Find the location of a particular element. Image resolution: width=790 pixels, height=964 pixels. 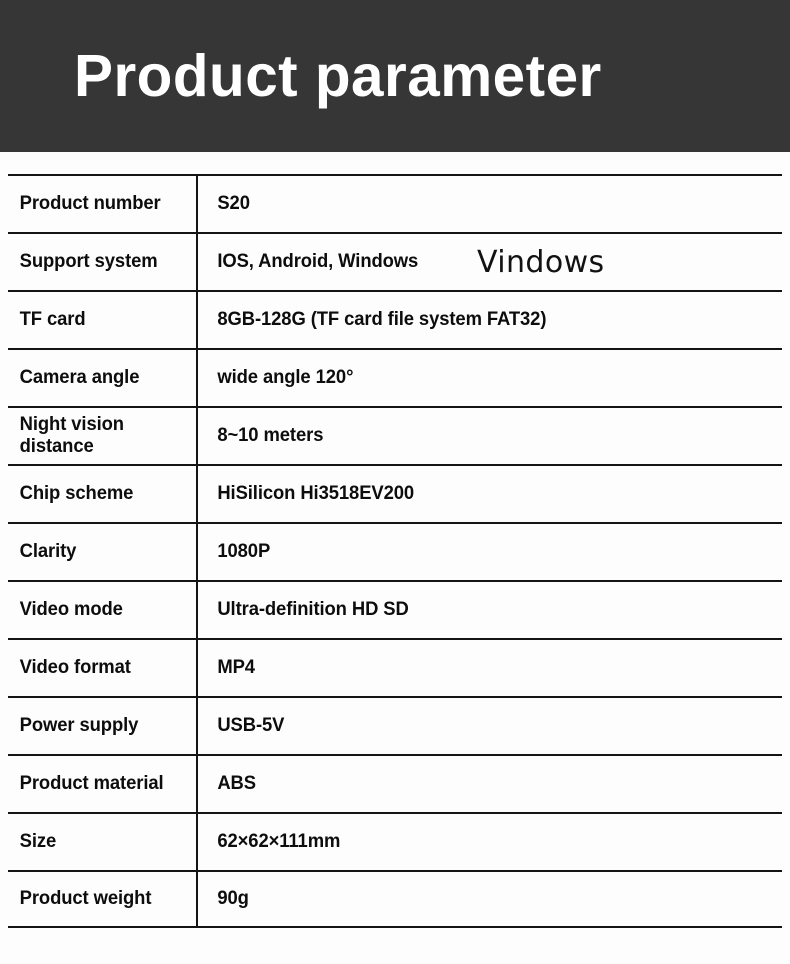

spec-value: Ultra-definition HD SD is located at coordinates (313, 609).